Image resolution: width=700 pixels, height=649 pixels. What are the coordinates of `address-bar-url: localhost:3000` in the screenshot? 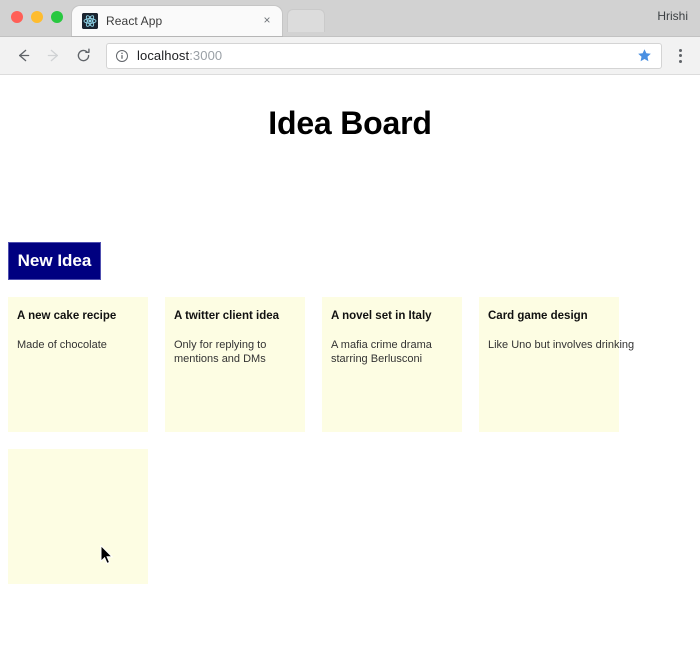 It's located at (383, 55).